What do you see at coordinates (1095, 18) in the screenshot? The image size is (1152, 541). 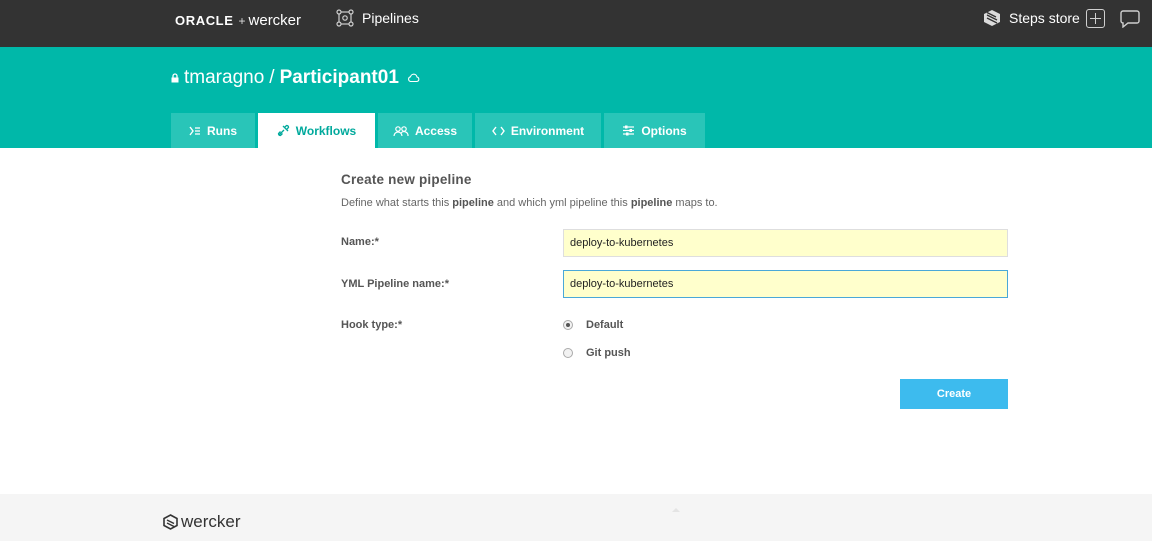 I see `add-icon` at bounding box center [1095, 18].